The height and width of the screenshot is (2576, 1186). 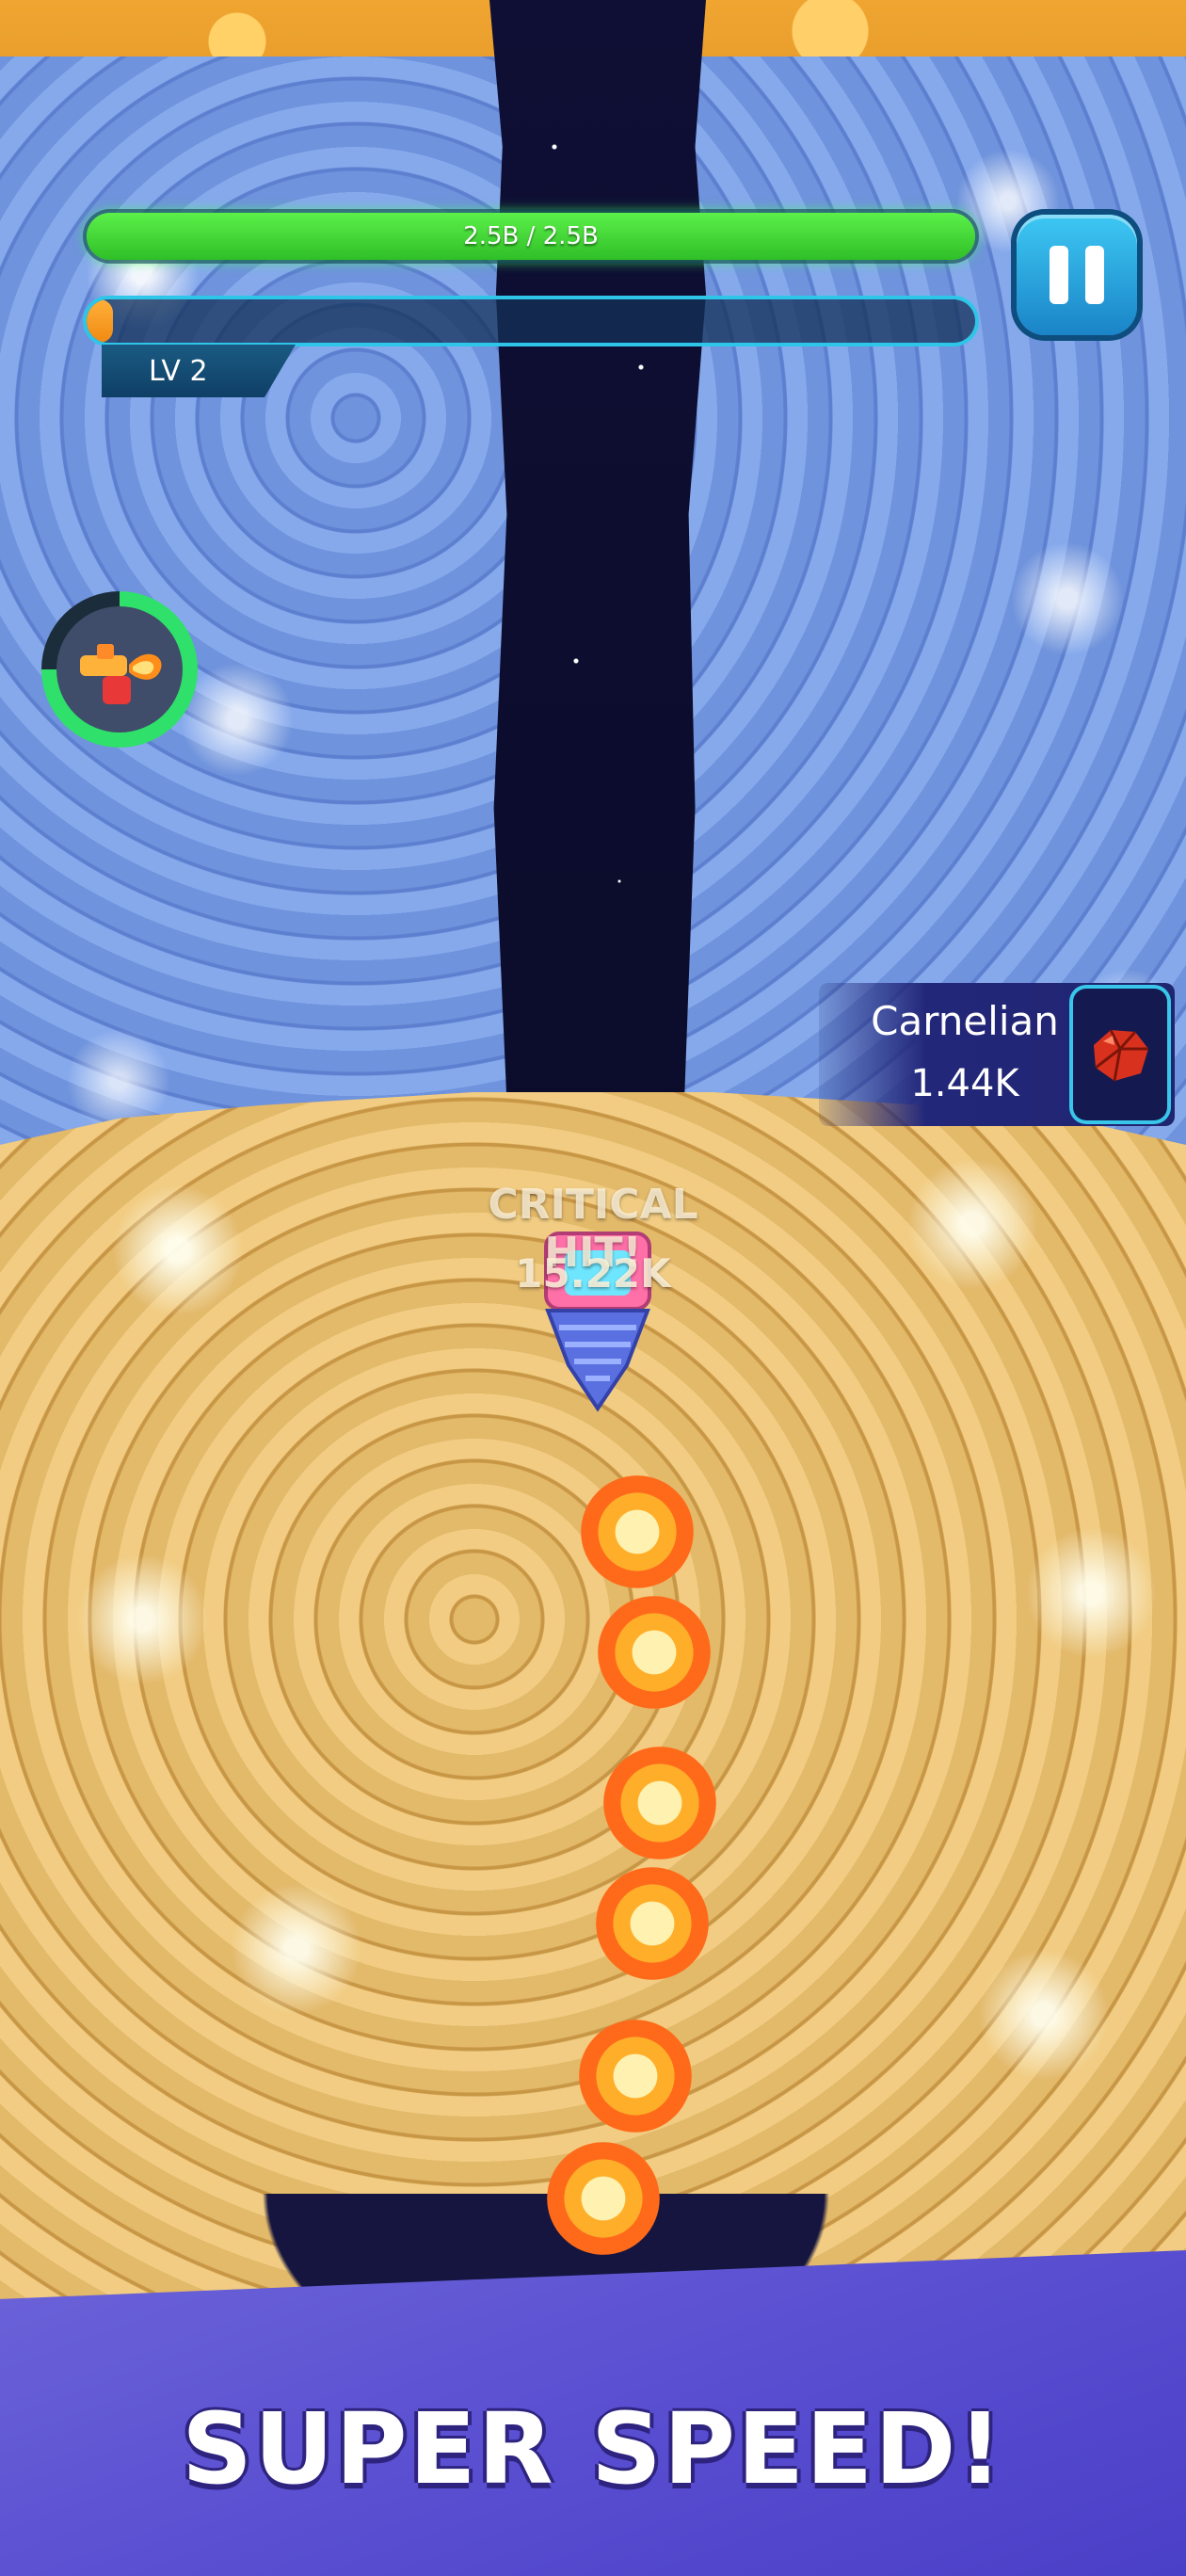 What do you see at coordinates (593, 2448) in the screenshot?
I see `promo-banner-title: SUPER SPEED!` at bounding box center [593, 2448].